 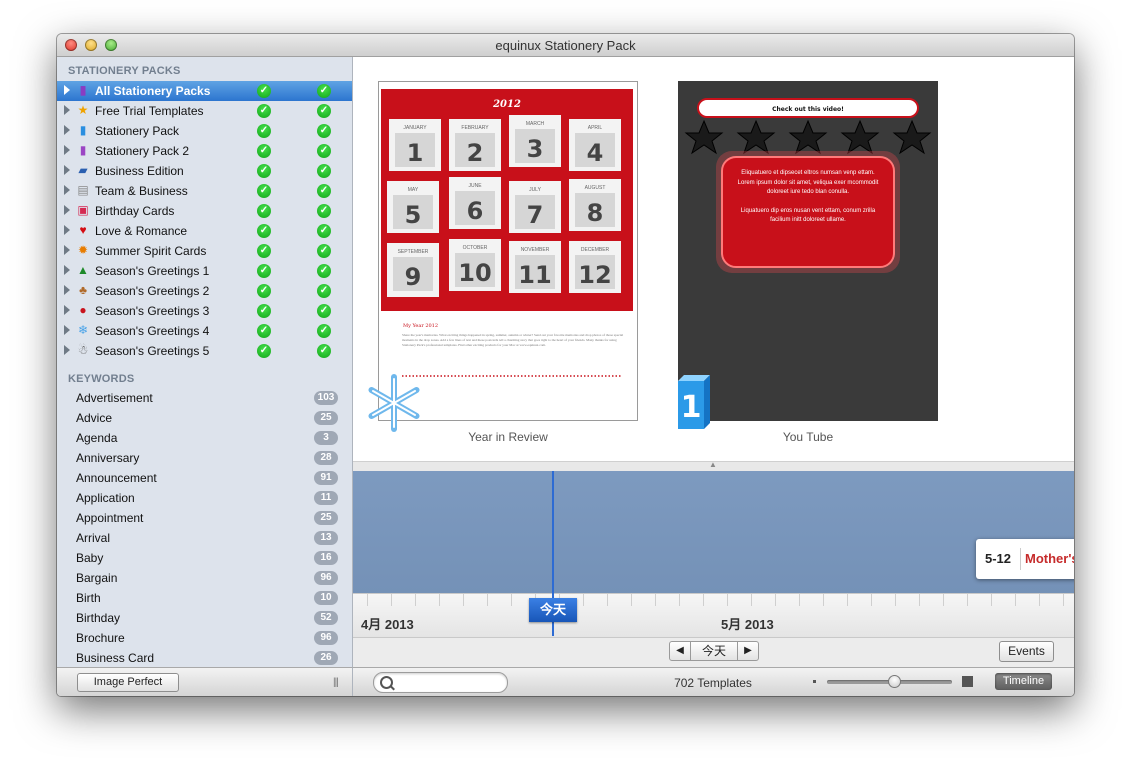 I want to click on keyword-count-badge: 52, so click(x=326, y=618).